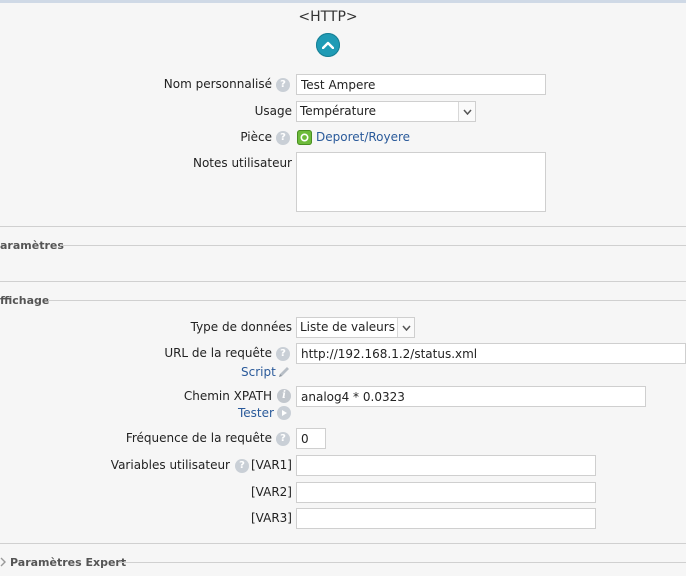  I want to click on notes-textarea, so click(421, 182).